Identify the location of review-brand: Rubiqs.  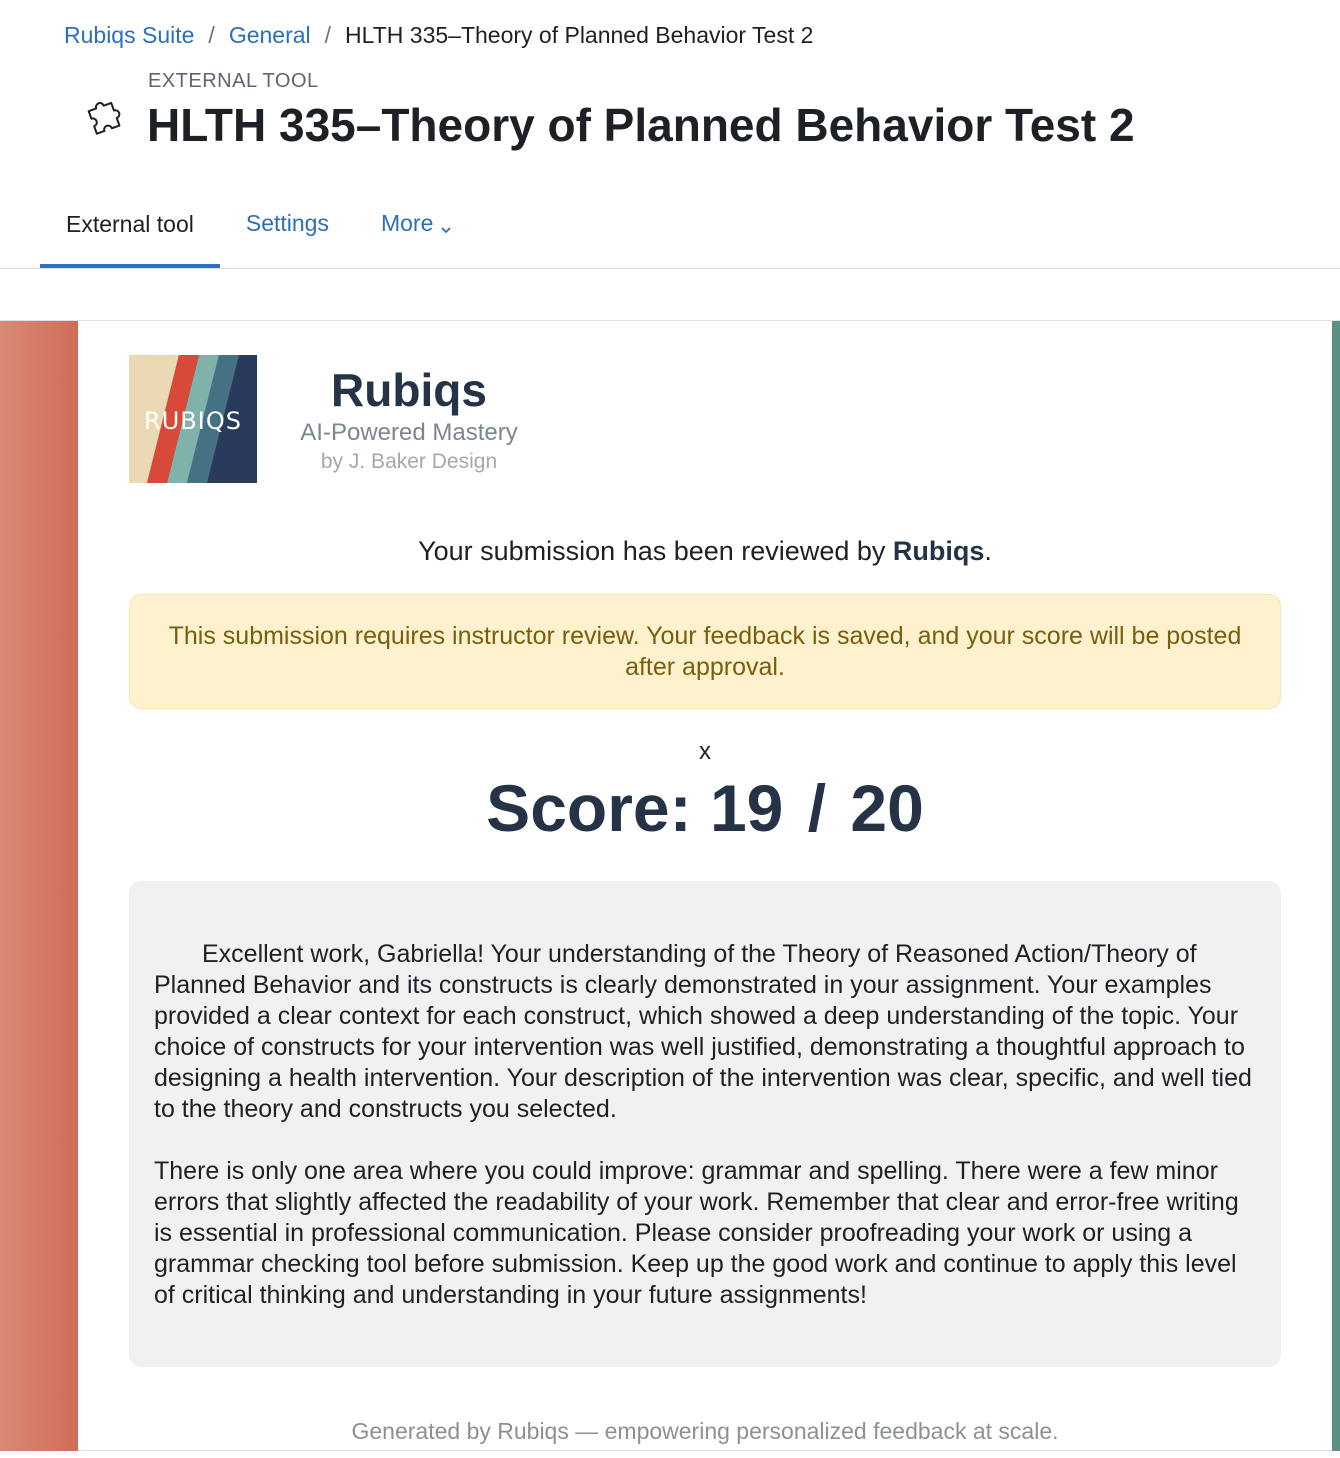
(938, 551).